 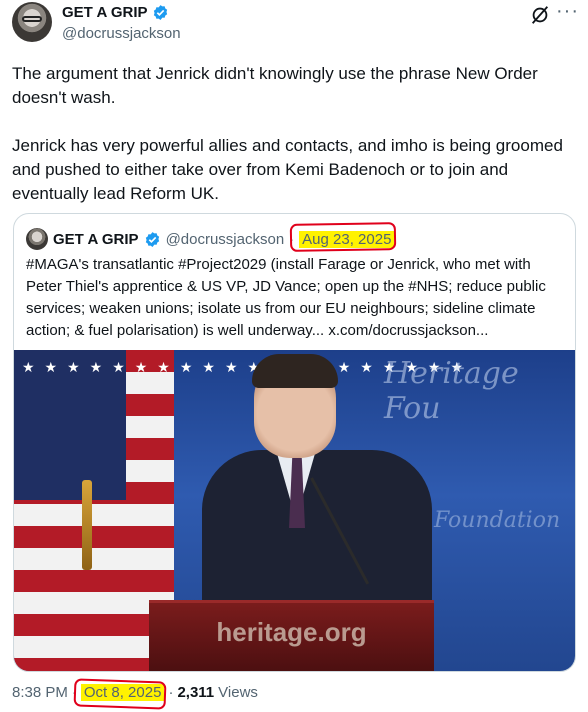 I want to click on author-name-row: GET A GRIP, so click(x=115, y=12).